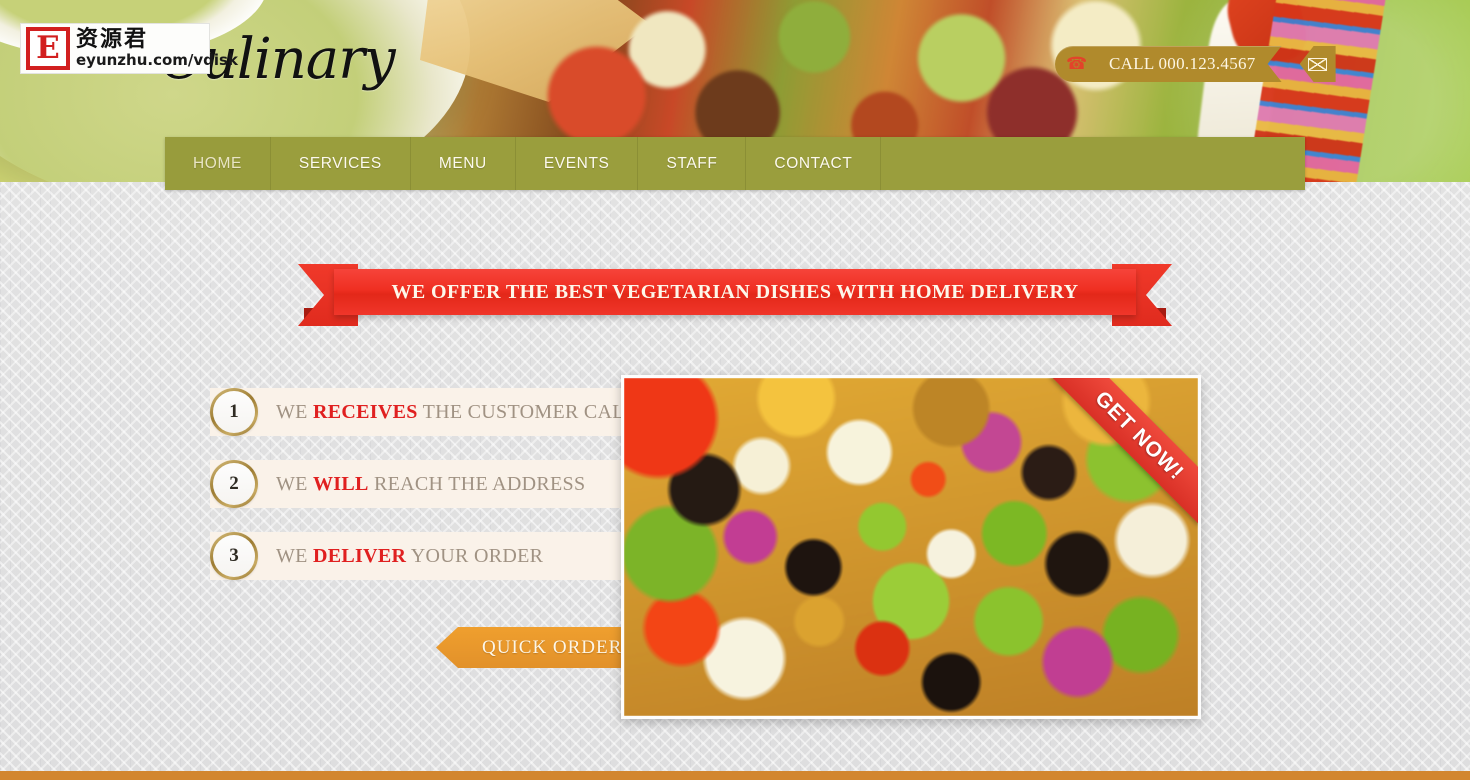 The width and height of the screenshot is (1470, 780). Describe the element at coordinates (157, 60) in the screenshot. I see `watermark-url: eyunzhu.com/vdisk` at that location.